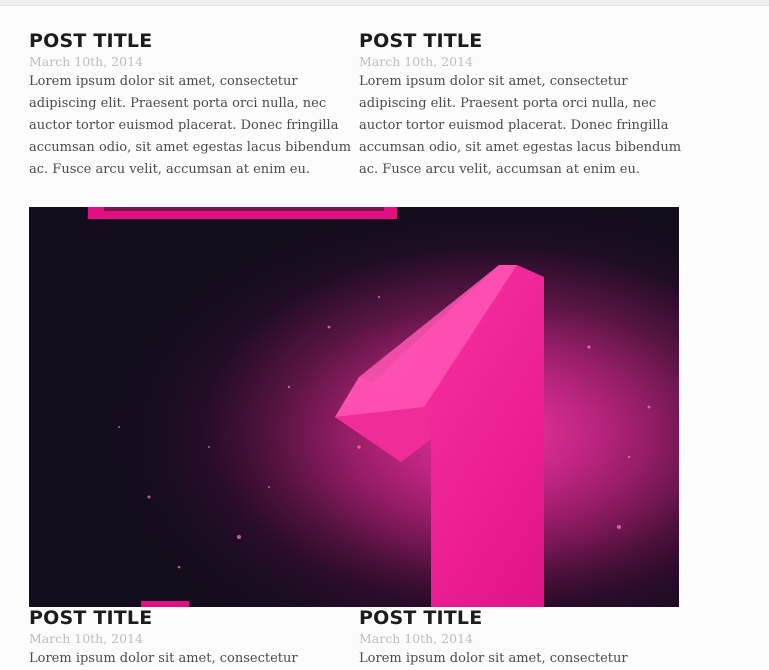 Image resolution: width=769 pixels, height=670 pixels. Describe the element at coordinates (384, 3) in the screenshot. I see `top-divider` at that location.